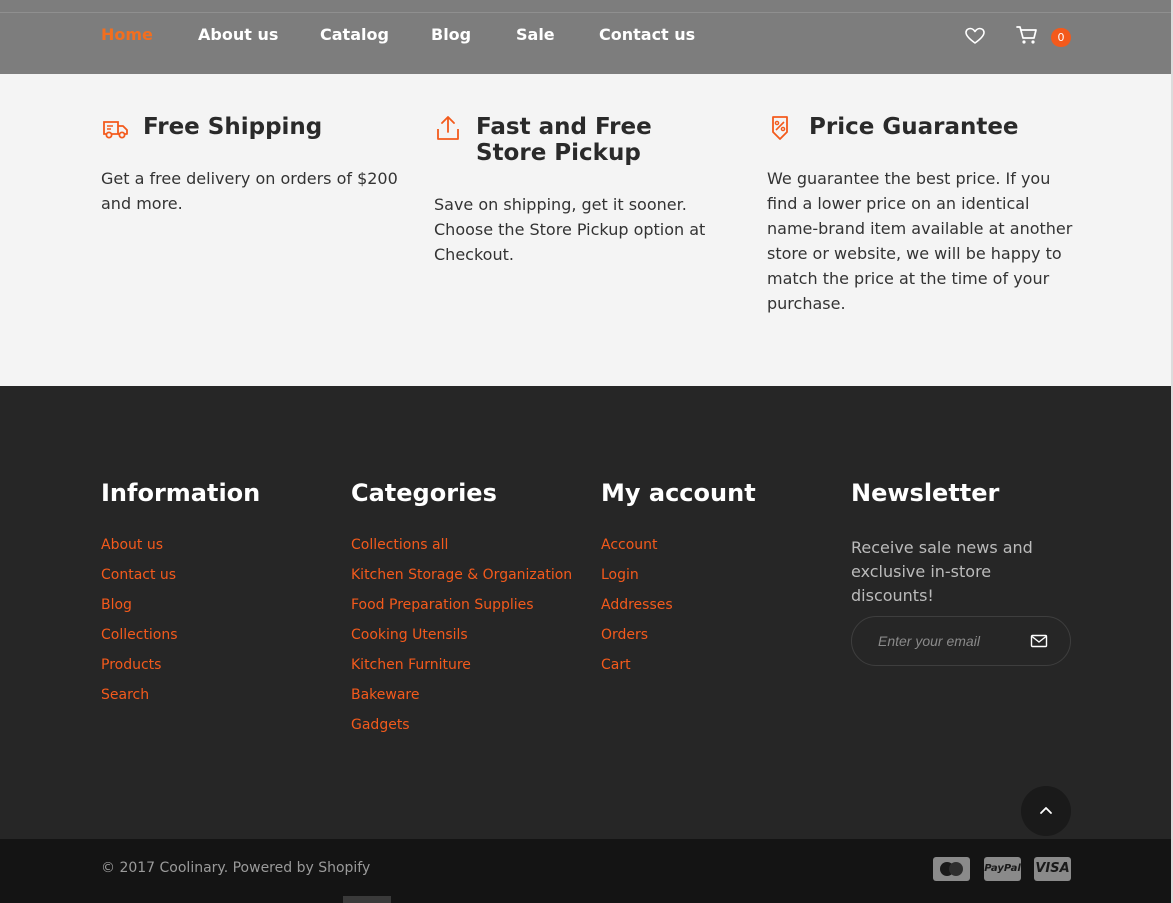 This screenshot has height=903, width=1173. I want to click on visa-icon: VISA, so click(1052, 869).